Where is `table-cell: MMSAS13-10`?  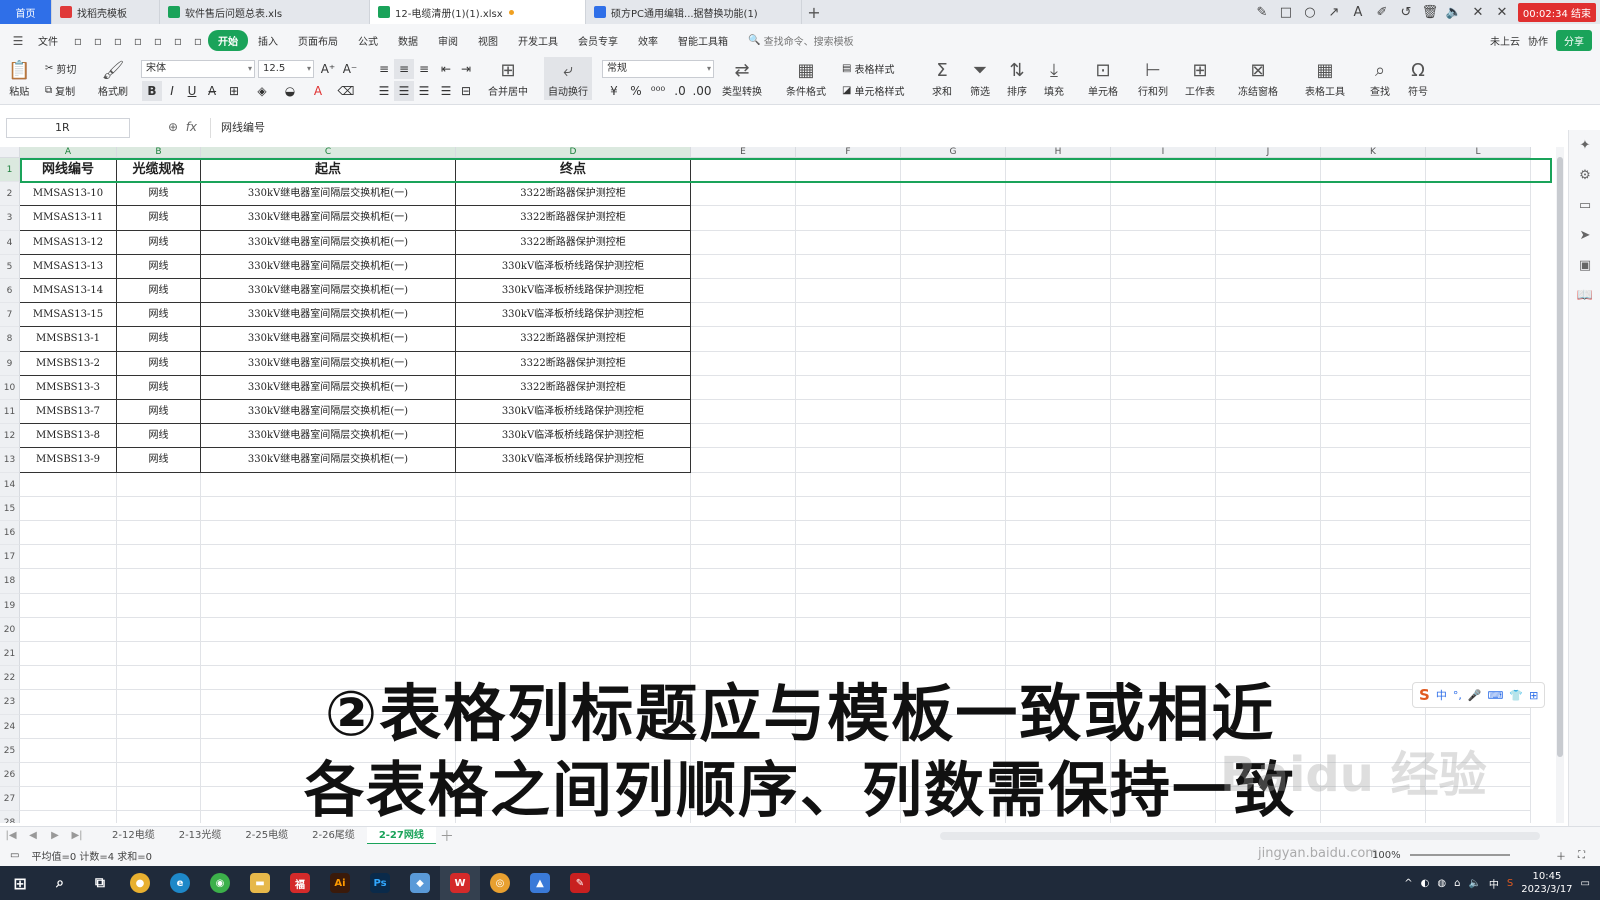 table-cell: MMSAS13-10 is located at coordinates (68, 194).